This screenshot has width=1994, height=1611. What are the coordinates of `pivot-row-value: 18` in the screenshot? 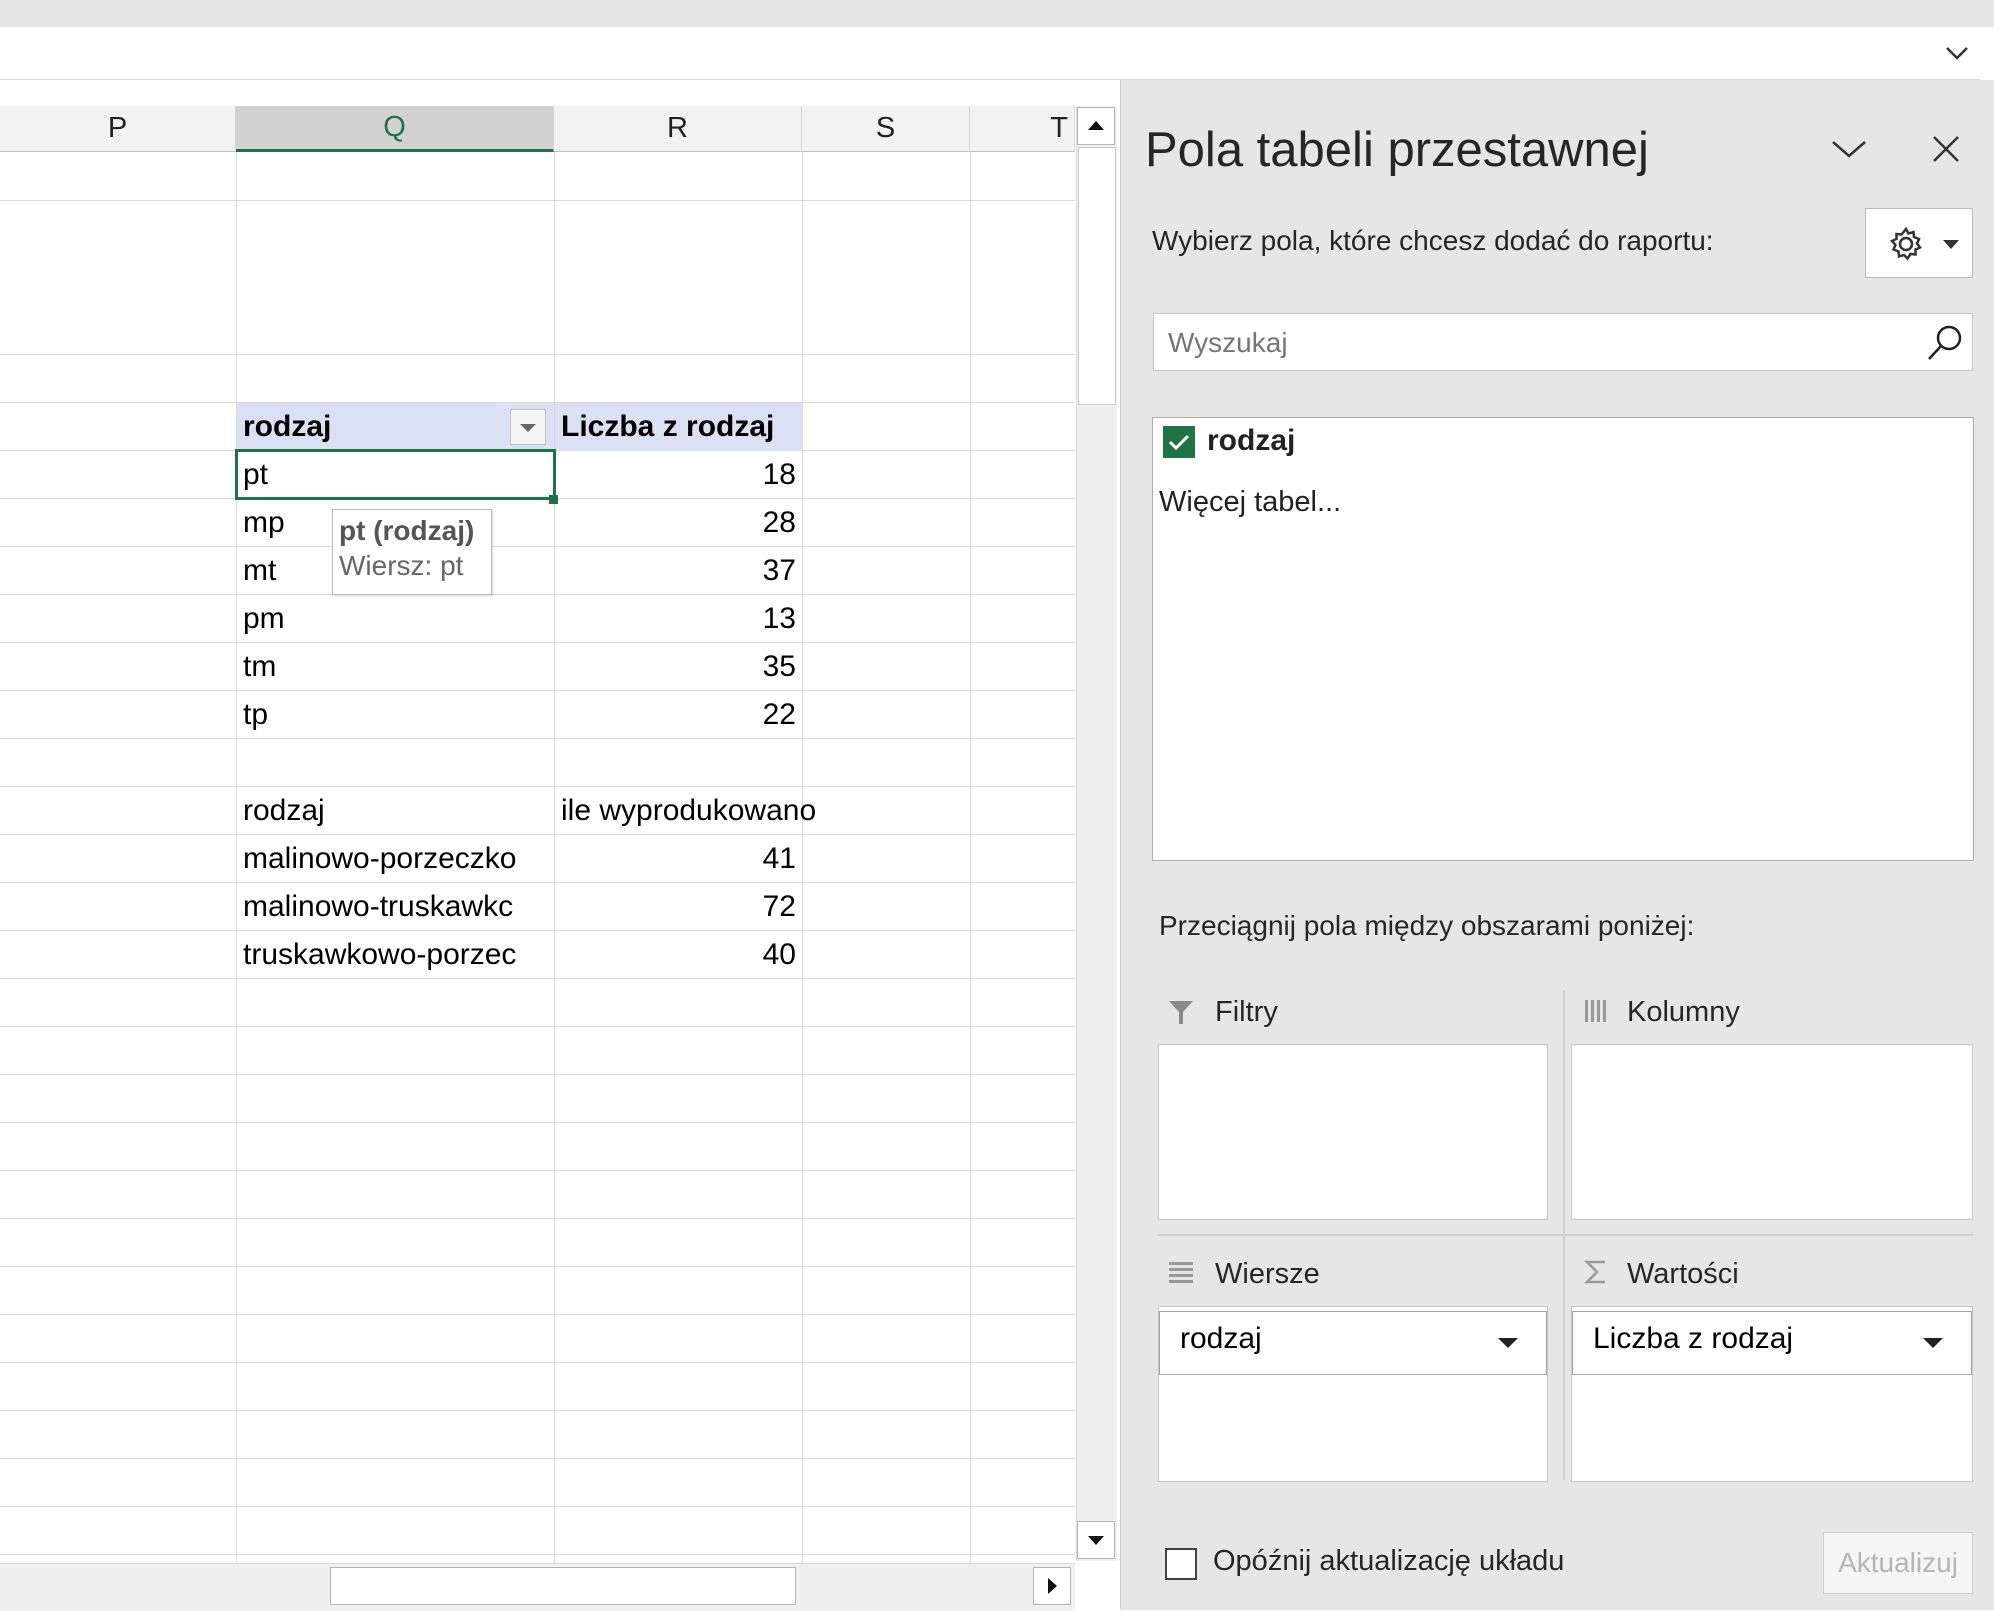 It's located at (678, 475).